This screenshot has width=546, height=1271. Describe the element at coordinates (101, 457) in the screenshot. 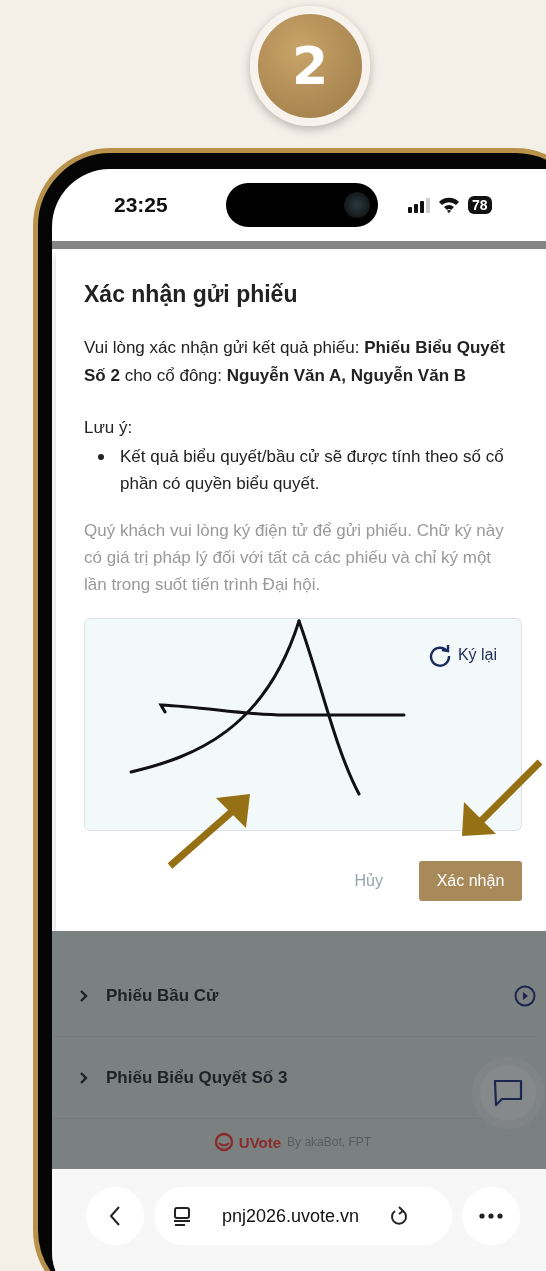

I see `bullet-icon` at that location.